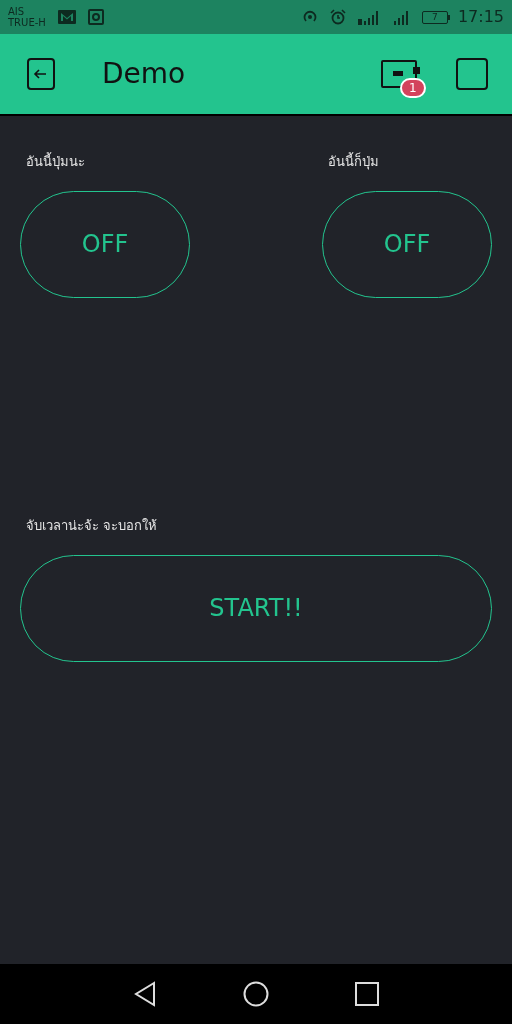 This screenshot has width=512, height=1024. What do you see at coordinates (66, 17) in the screenshot?
I see `mail-icon` at bounding box center [66, 17].